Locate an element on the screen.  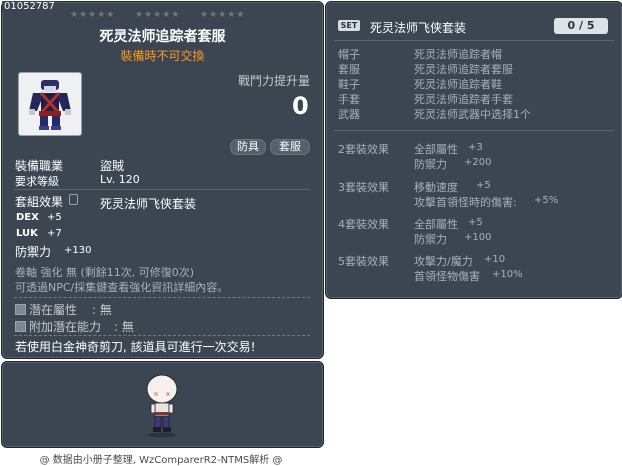
tag-outfit: 套服 is located at coordinates (290, 147).